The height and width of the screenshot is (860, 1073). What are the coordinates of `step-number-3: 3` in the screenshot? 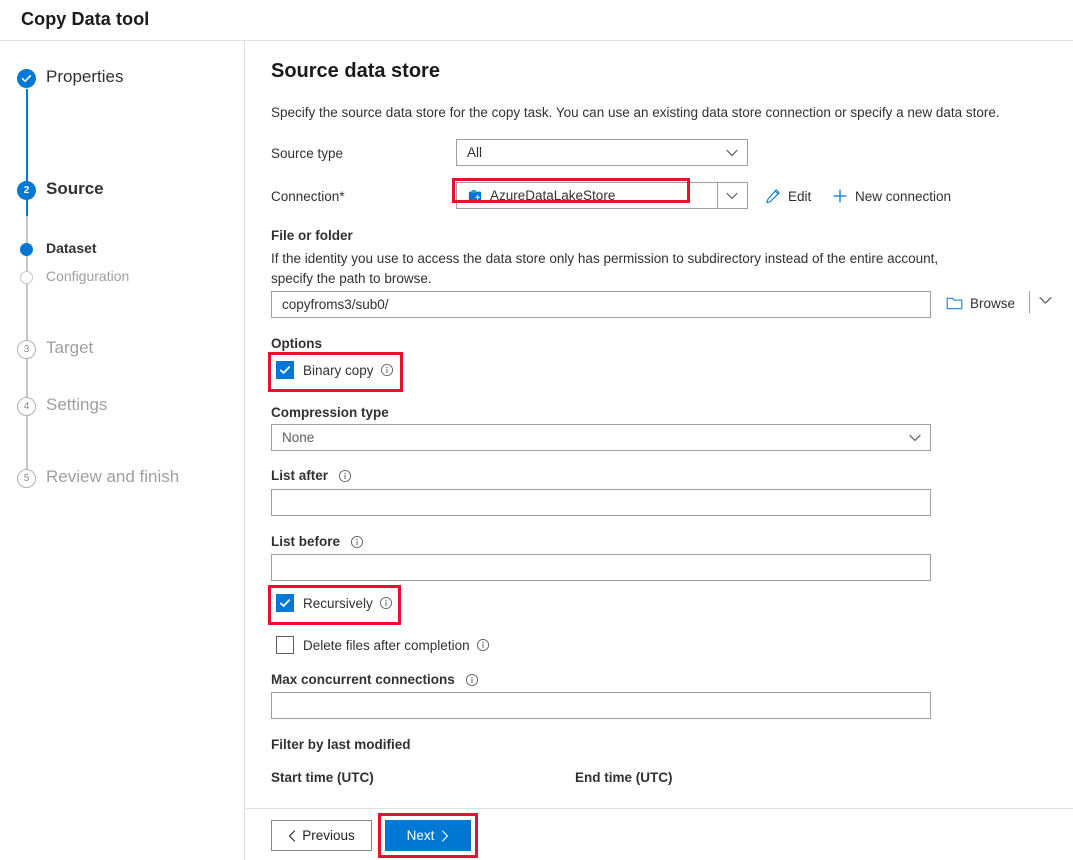 It's located at (26, 349).